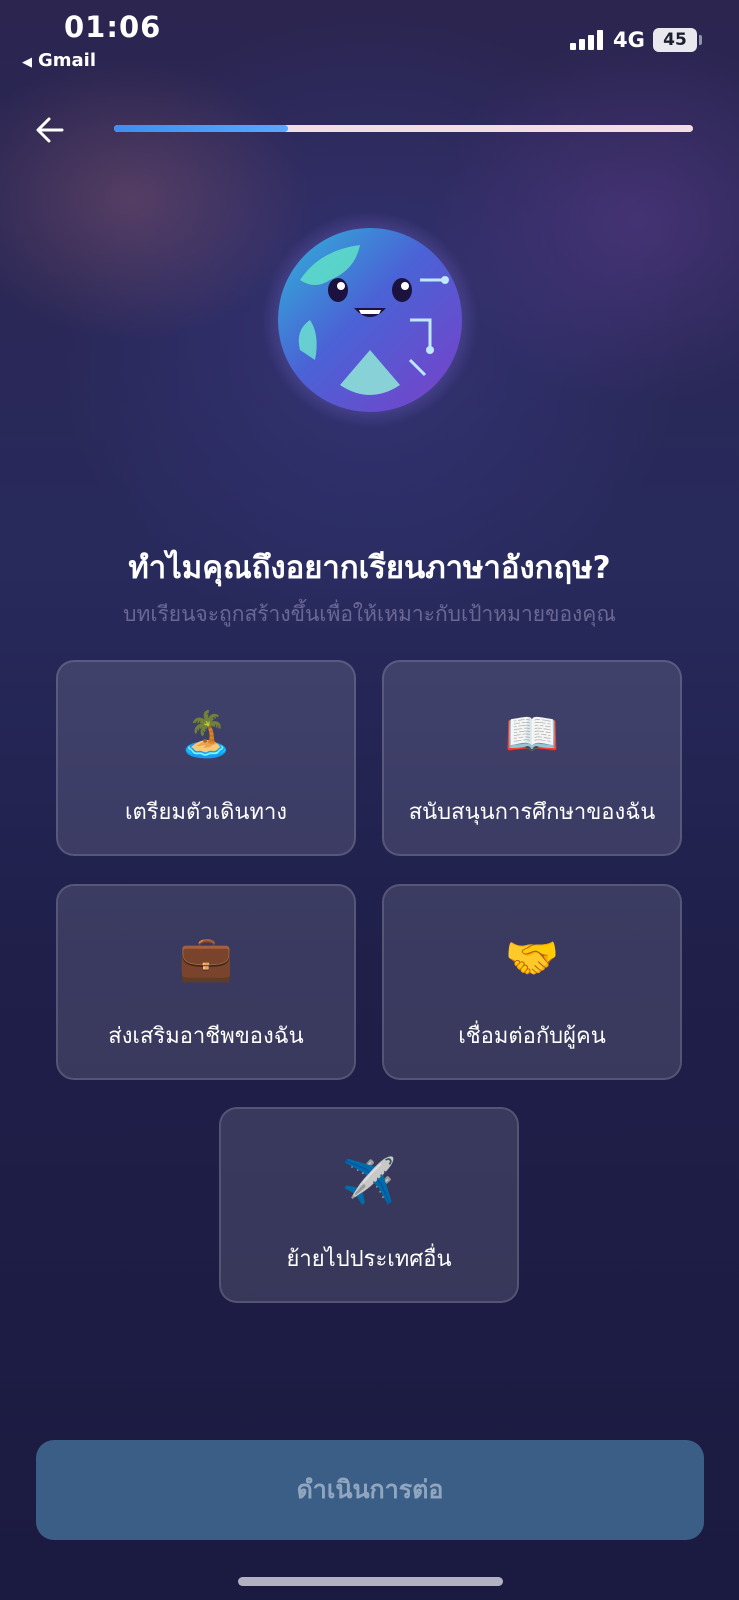 The image size is (739, 1600). What do you see at coordinates (532, 958) in the screenshot?
I see `handshake-icon: 🤝` at bounding box center [532, 958].